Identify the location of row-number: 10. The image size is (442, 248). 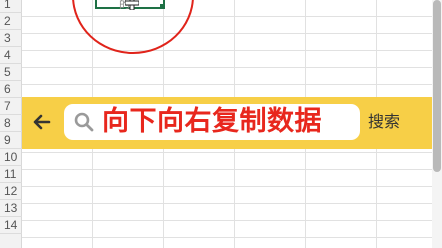
(11, 157).